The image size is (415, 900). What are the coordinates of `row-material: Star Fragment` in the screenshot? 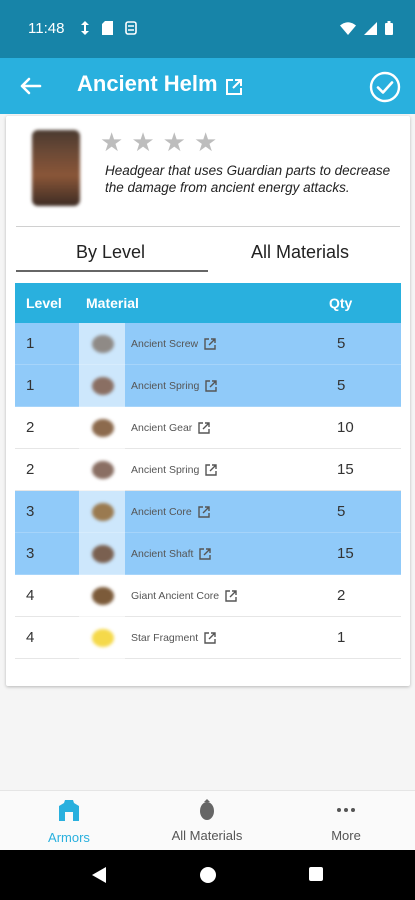 It's located at (147, 638).